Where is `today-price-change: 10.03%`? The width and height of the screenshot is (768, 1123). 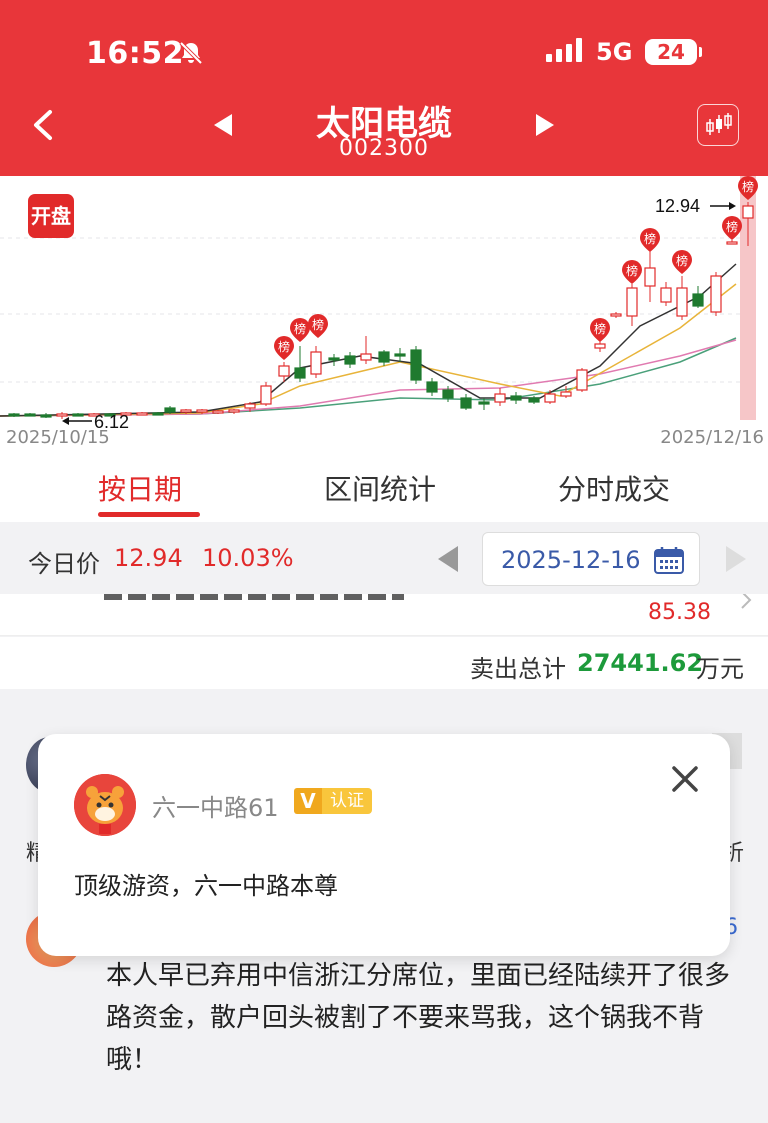
today-price-change: 10.03% is located at coordinates (248, 558).